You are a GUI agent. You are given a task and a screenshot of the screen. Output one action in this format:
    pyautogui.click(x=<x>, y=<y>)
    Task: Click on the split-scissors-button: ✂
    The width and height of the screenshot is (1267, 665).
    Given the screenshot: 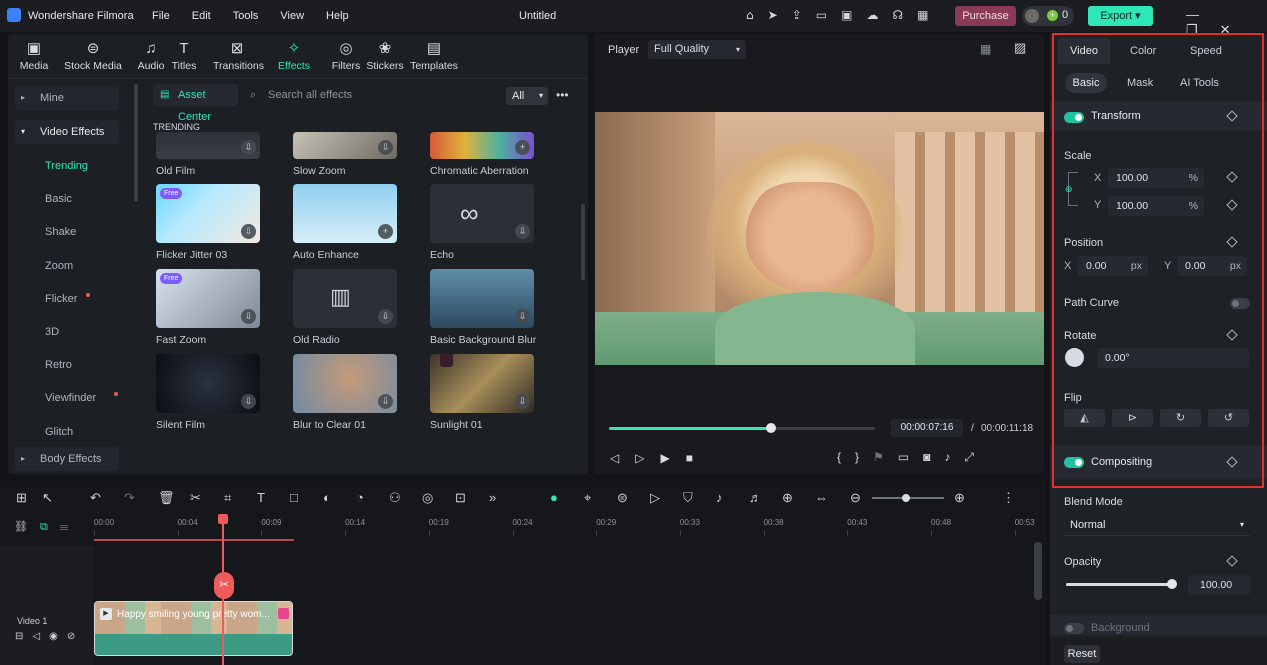 What is the action you would take?
    pyautogui.click(x=224, y=585)
    